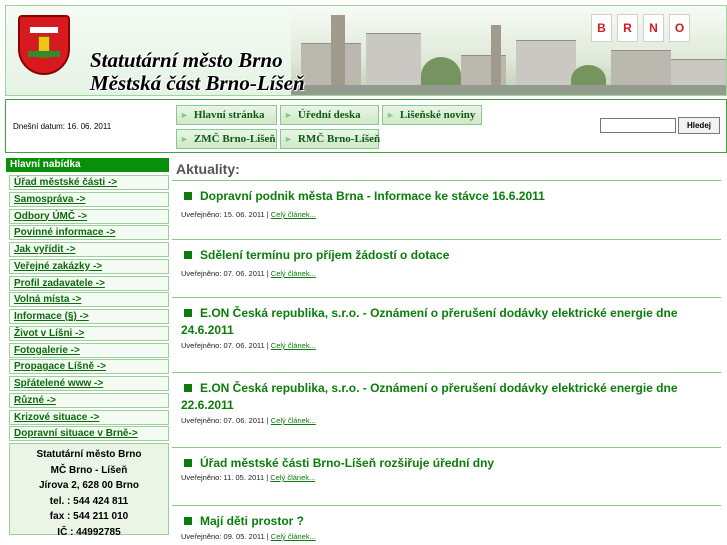  I want to click on nav-button-uredni-deska: ► Úřední deska, so click(329, 115).